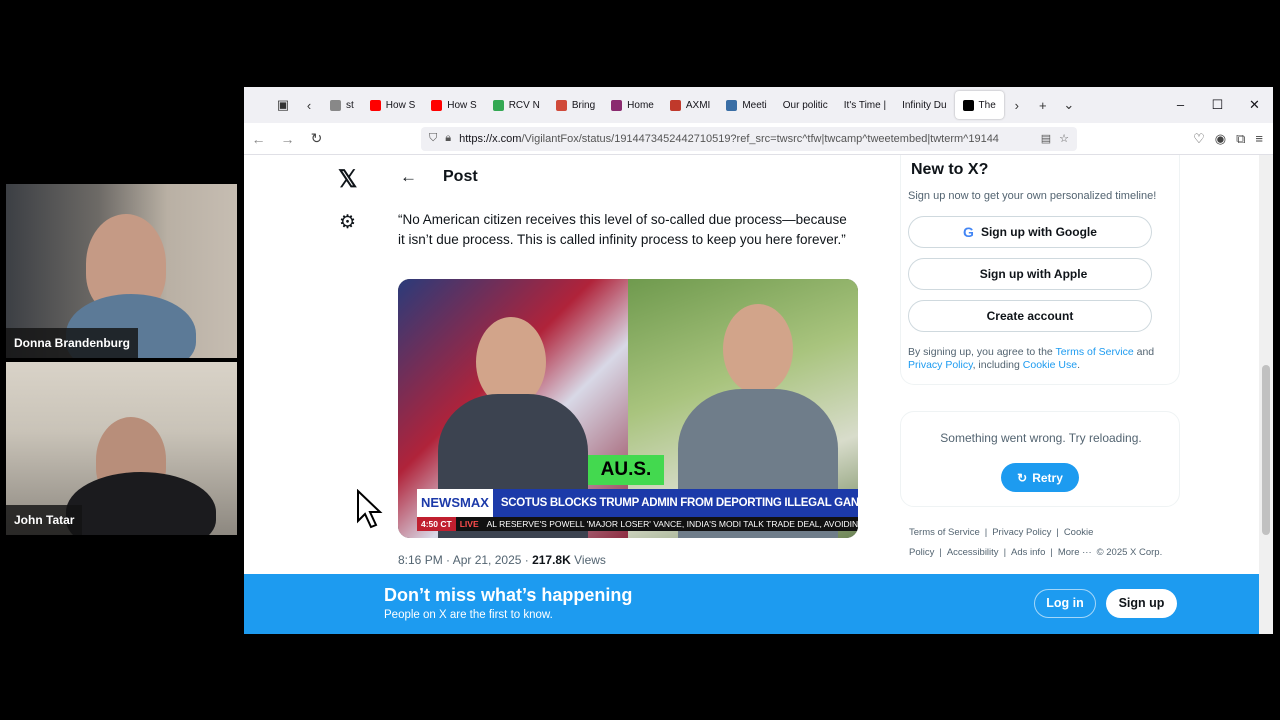 The height and width of the screenshot is (720, 1280). I want to click on browser-tab: Bring, so click(575, 105).